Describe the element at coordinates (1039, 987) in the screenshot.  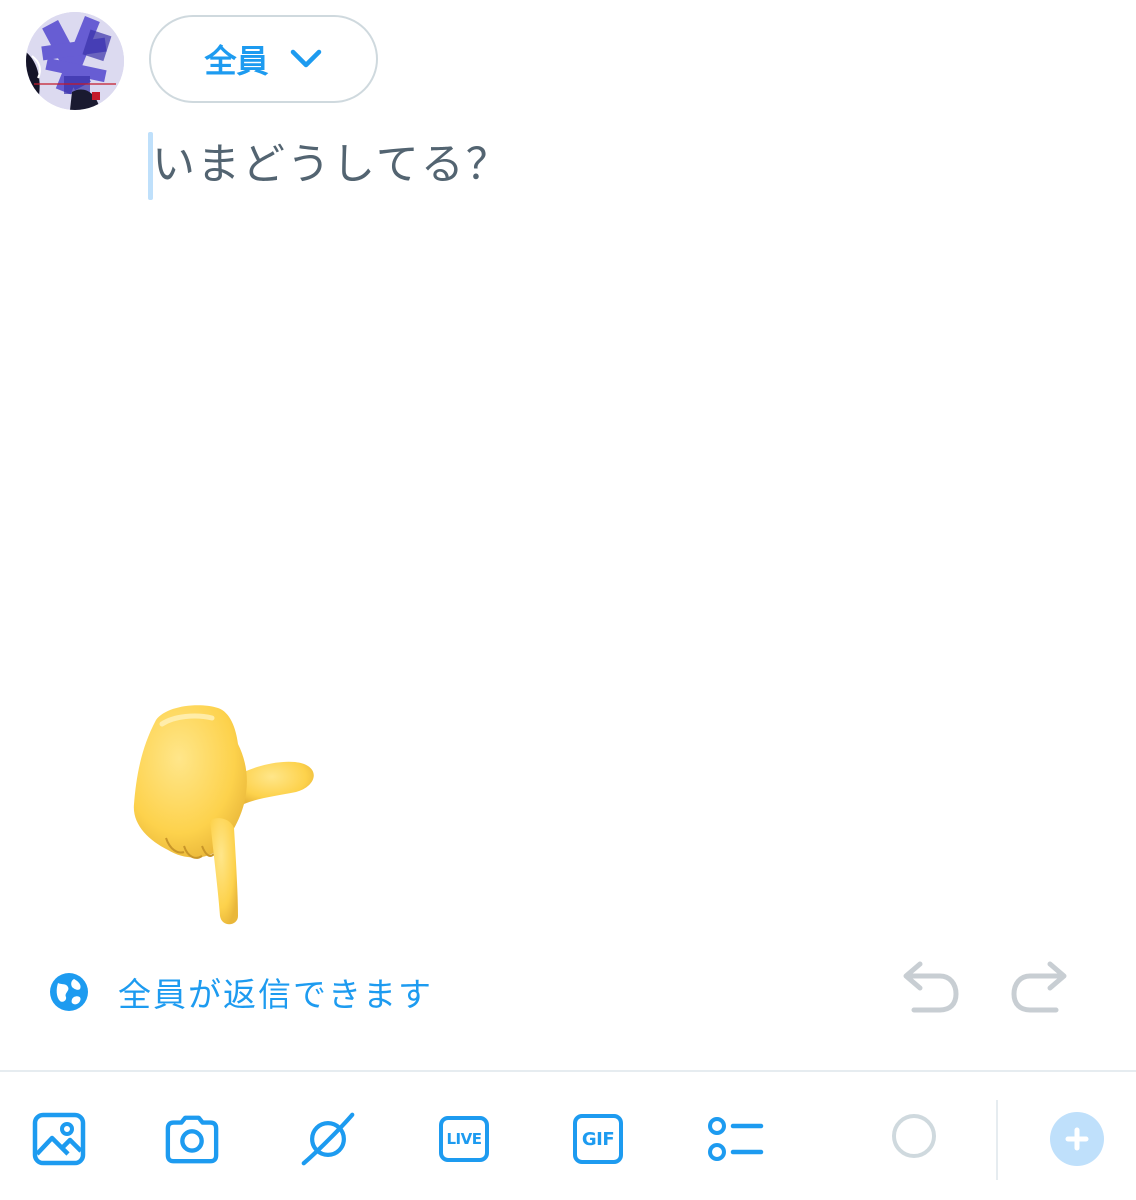
I see `redo-icon` at that location.